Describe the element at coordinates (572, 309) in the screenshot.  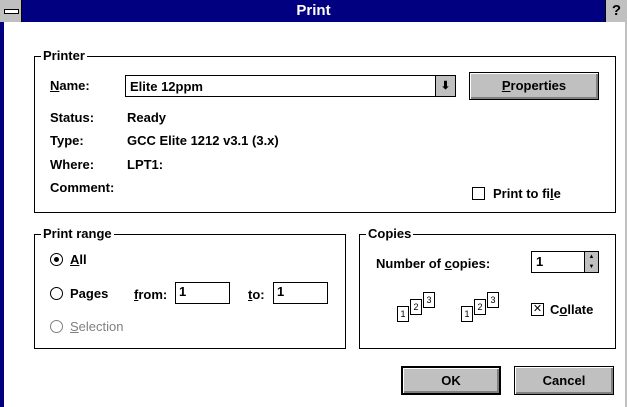
I see `collate-label: Collate` at that location.